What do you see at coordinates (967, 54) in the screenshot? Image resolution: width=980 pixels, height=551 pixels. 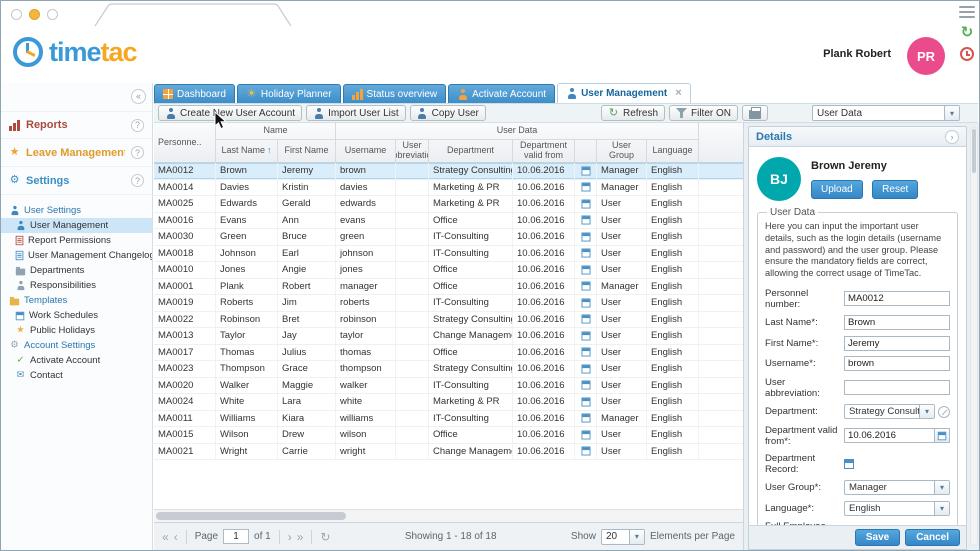 I see `time-tracking-clock-icon` at bounding box center [967, 54].